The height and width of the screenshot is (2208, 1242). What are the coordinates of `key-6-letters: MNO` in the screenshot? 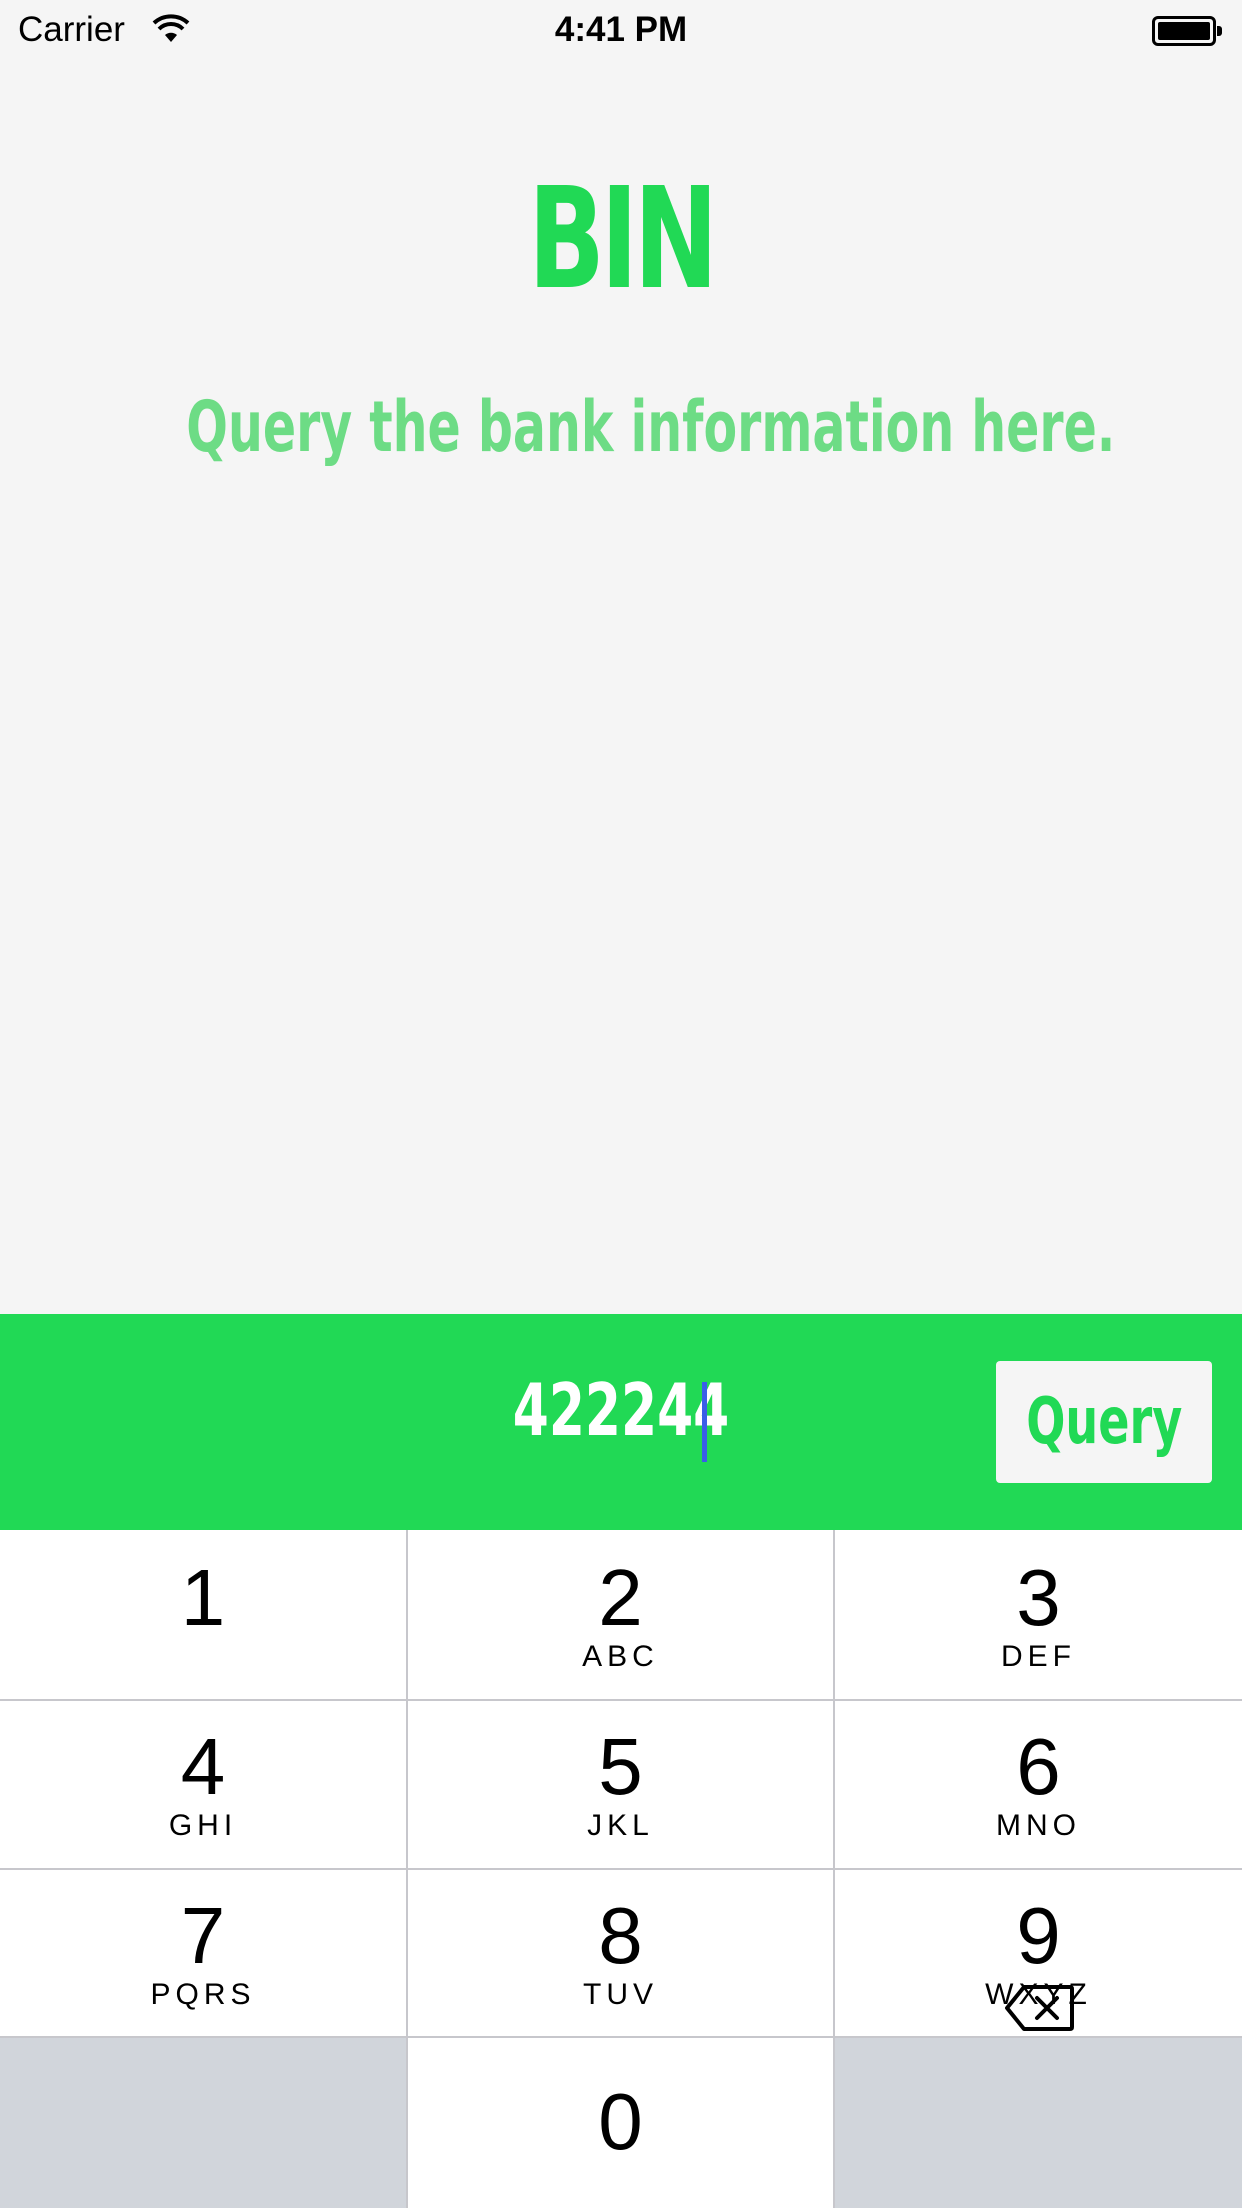 It's located at (1038, 1825).